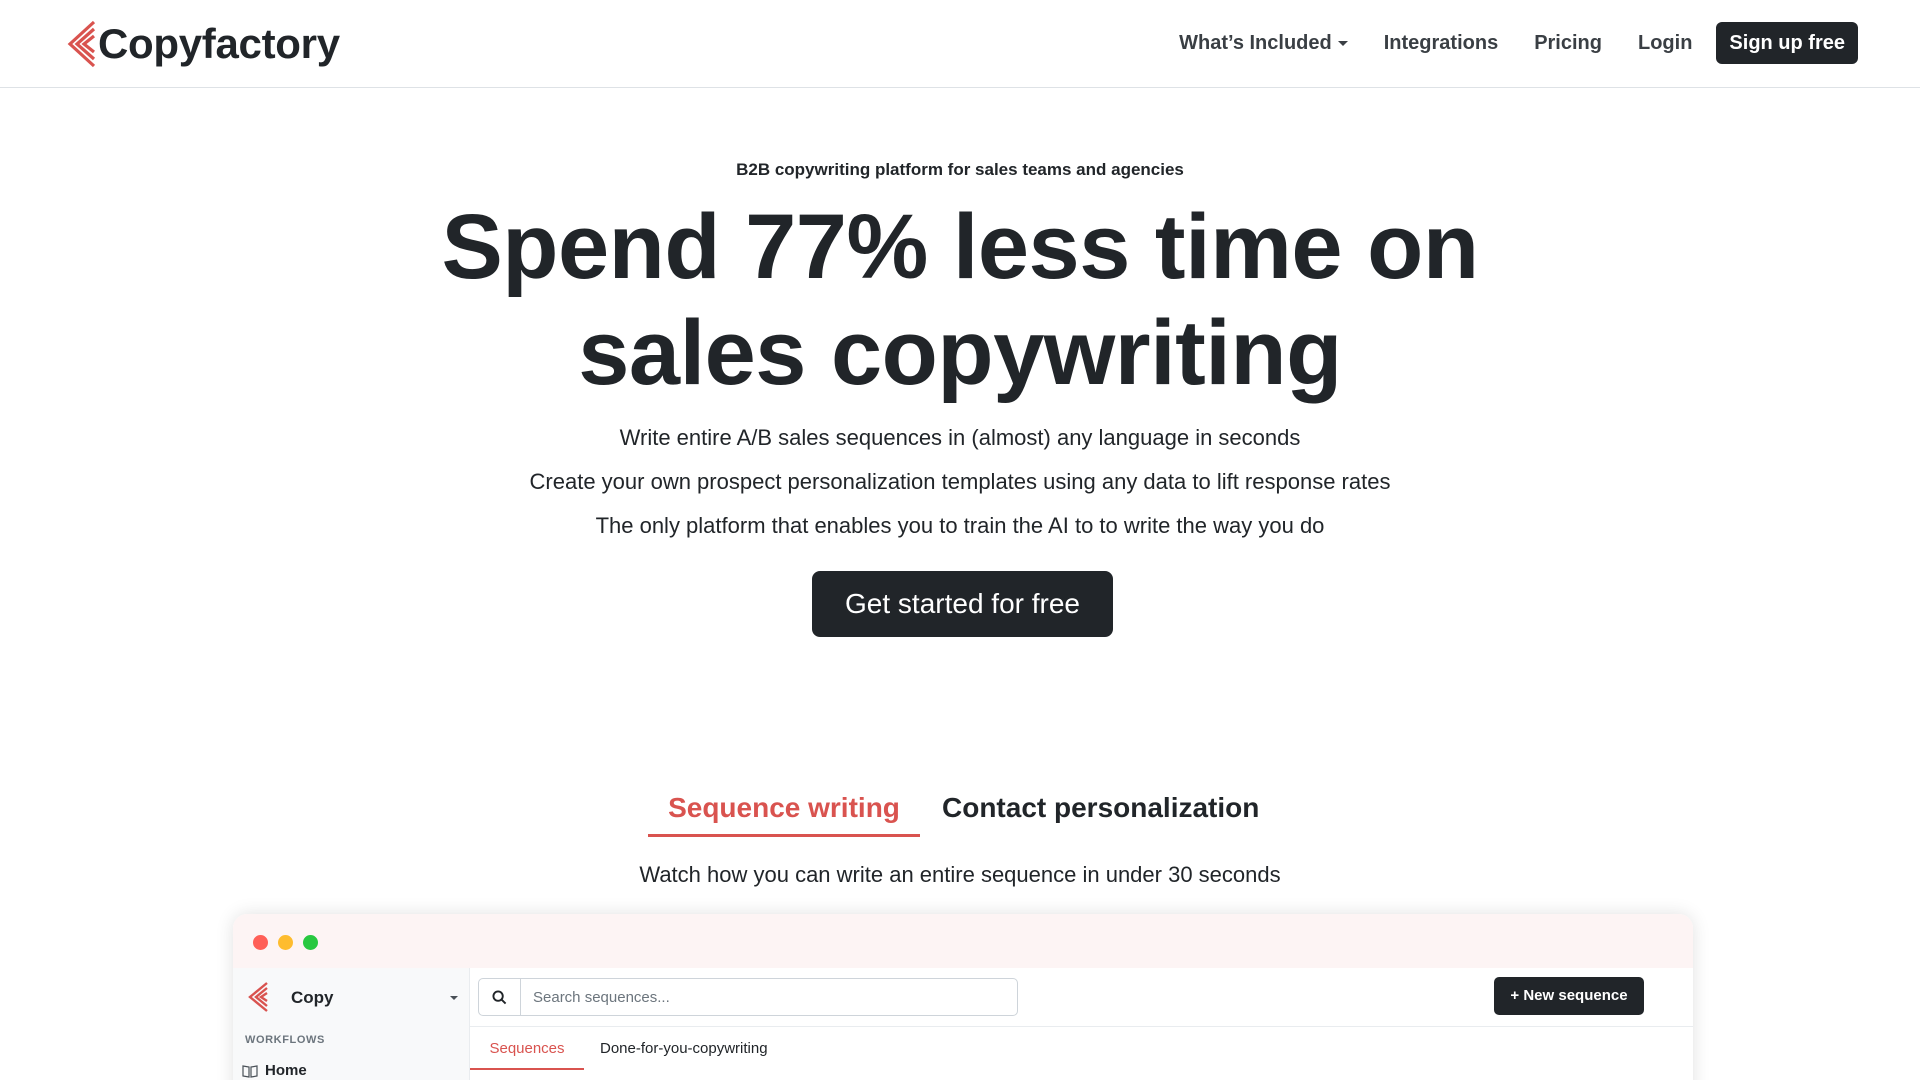 This screenshot has width=1920, height=1080. What do you see at coordinates (1100, 808) in the screenshot?
I see `tab-contact-personalization: Contact personalization` at bounding box center [1100, 808].